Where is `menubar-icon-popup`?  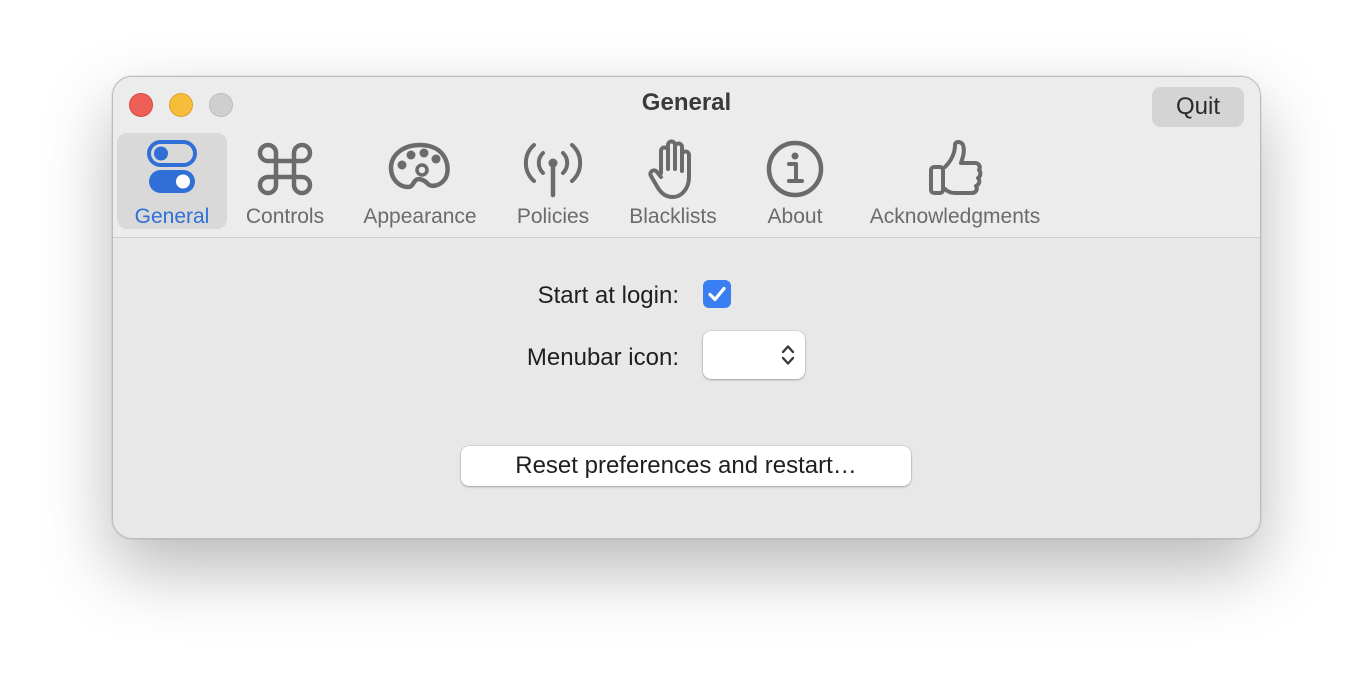 menubar-icon-popup is located at coordinates (754, 355).